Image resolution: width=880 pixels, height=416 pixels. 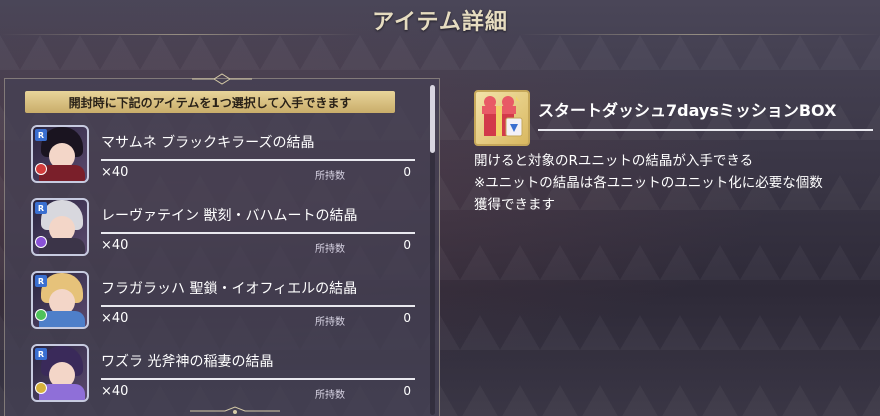 I want to click on header: アイテム詳細, so click(x=440, y=20).